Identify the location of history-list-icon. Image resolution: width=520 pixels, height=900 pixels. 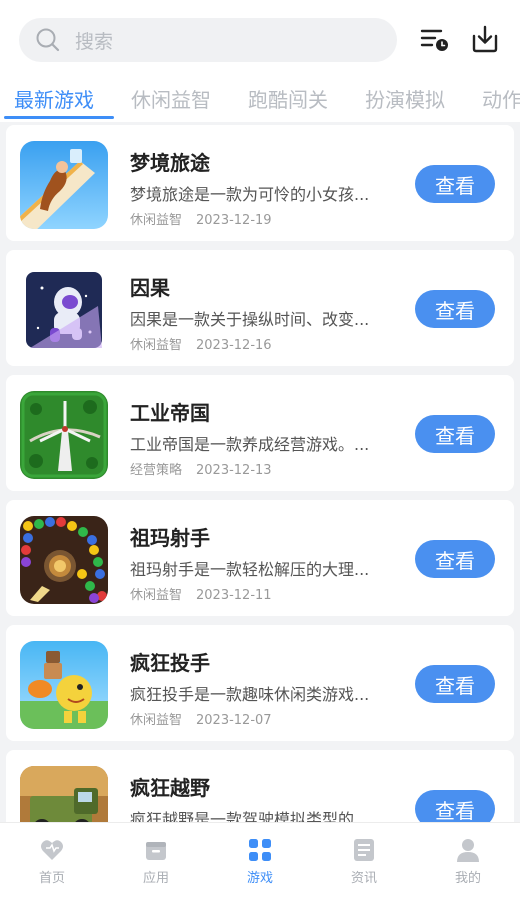
(435, 39).